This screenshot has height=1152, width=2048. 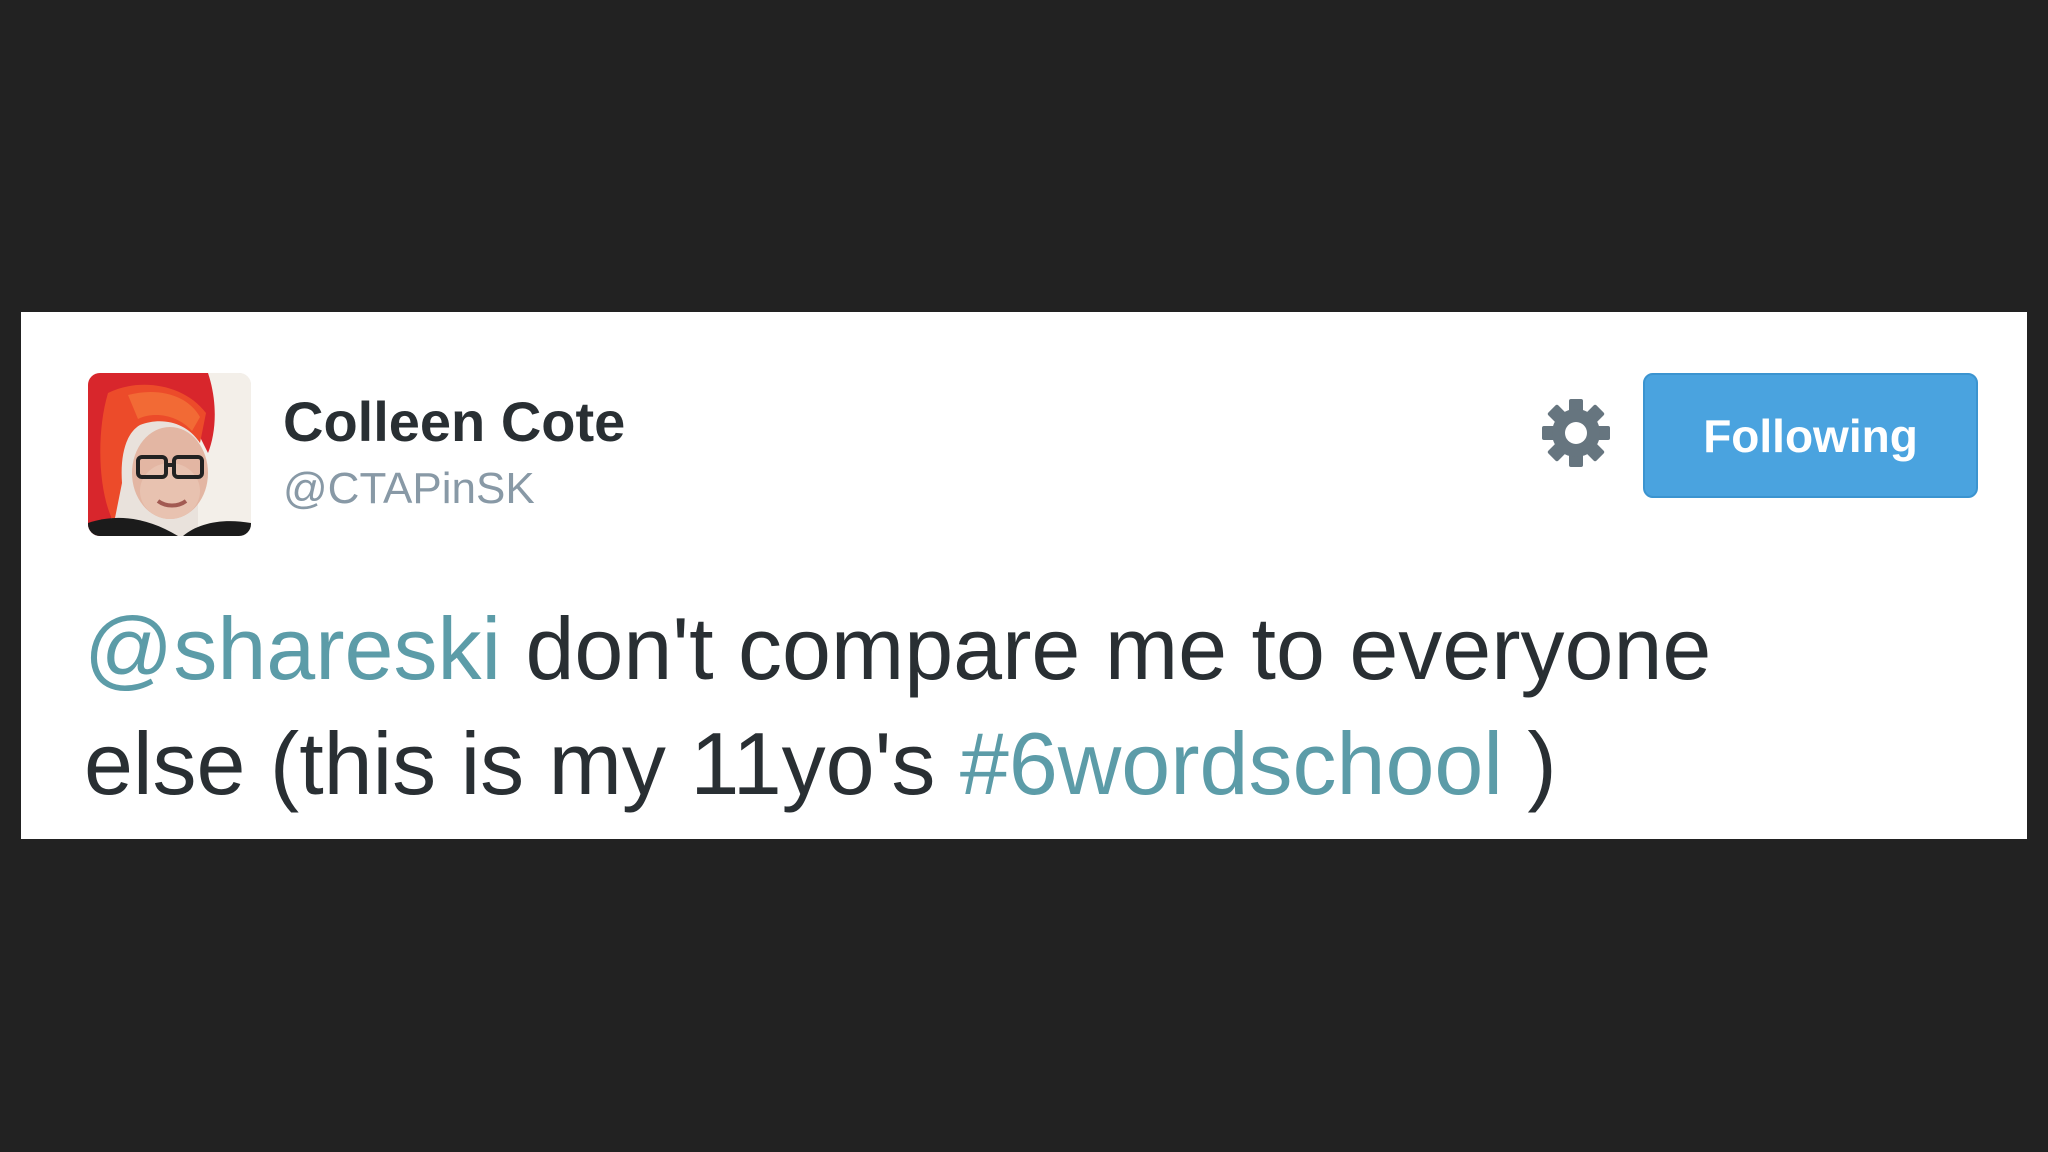 I want to click on avatar-image, so click(x=169, y=454).